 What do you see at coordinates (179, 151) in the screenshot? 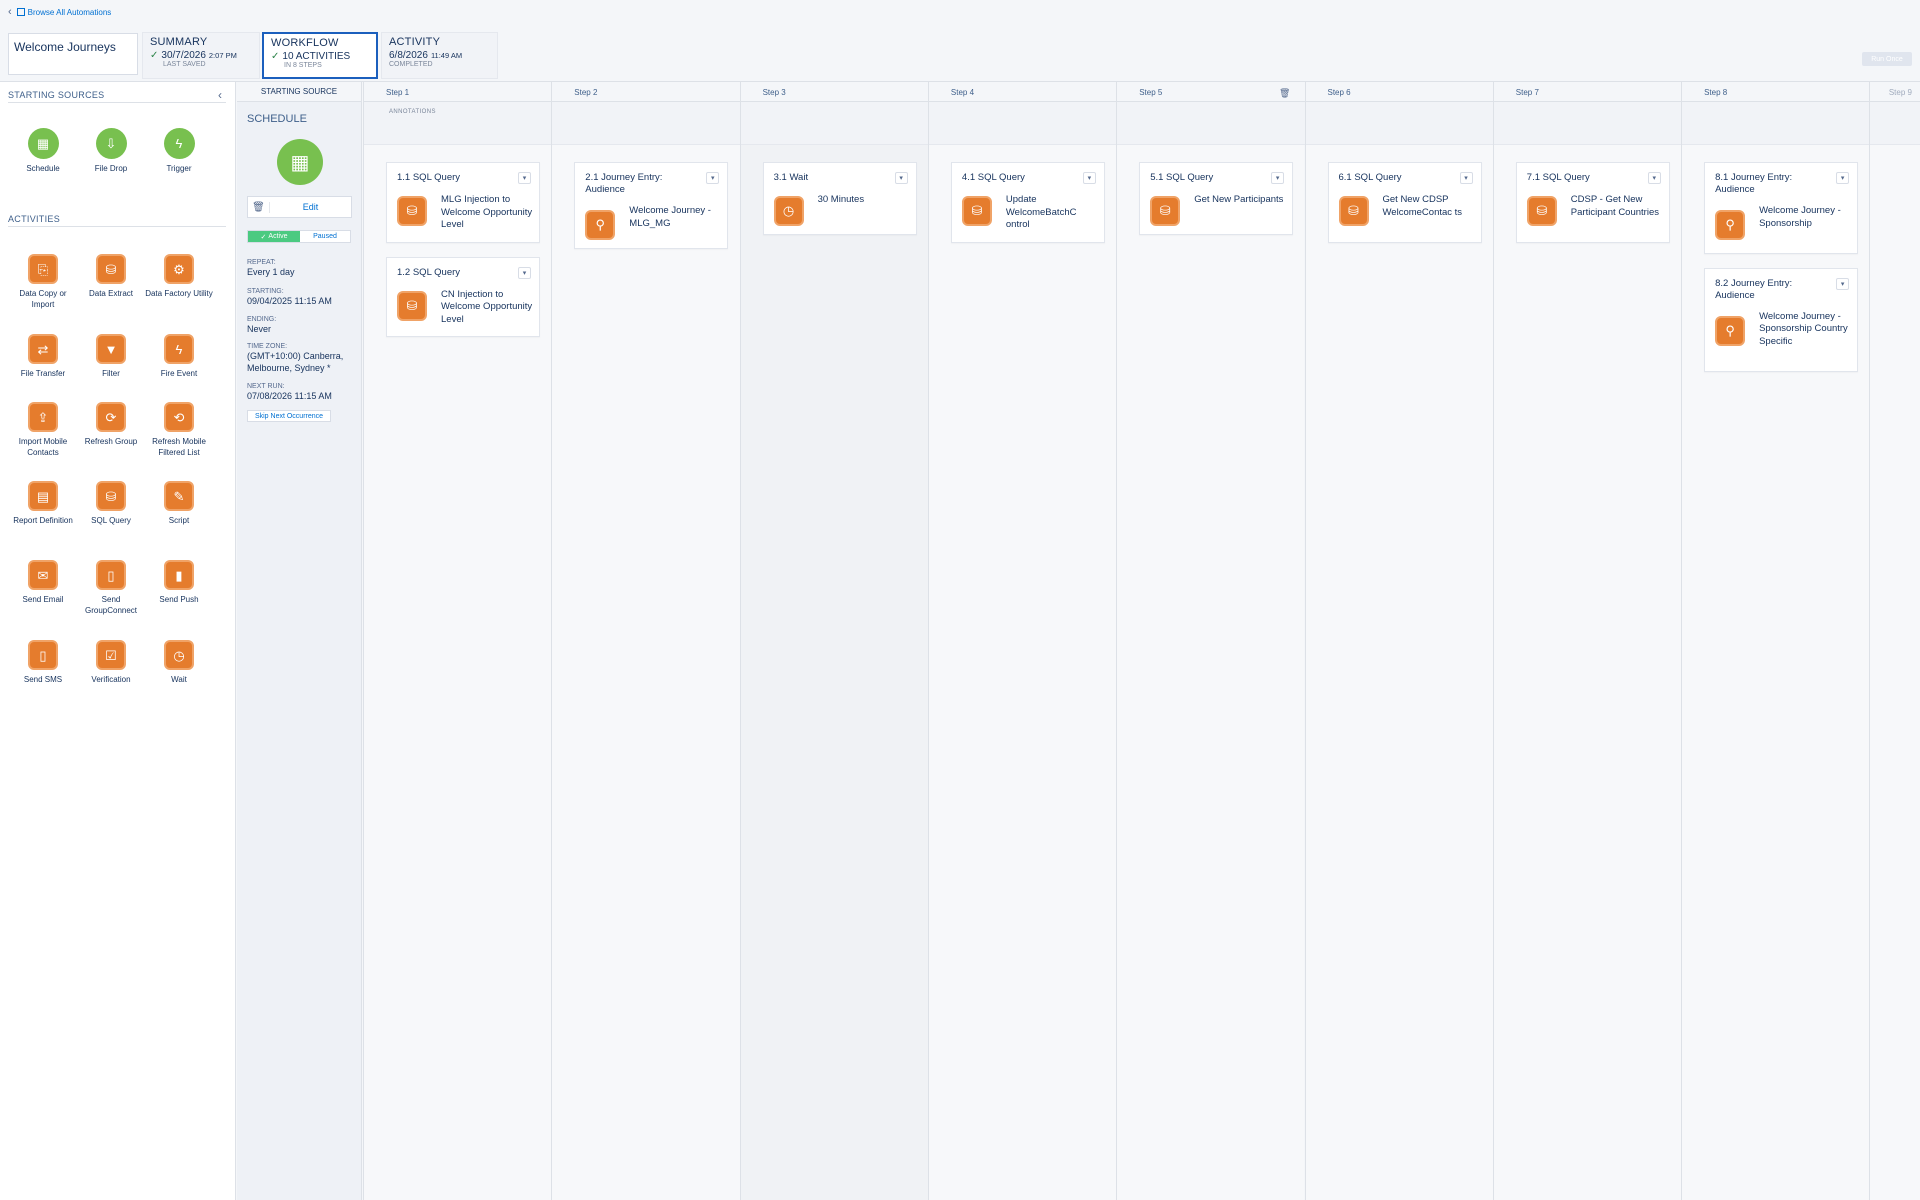
I see `source-trigger: ϟ Trigger` at bounding box center [179, 151].